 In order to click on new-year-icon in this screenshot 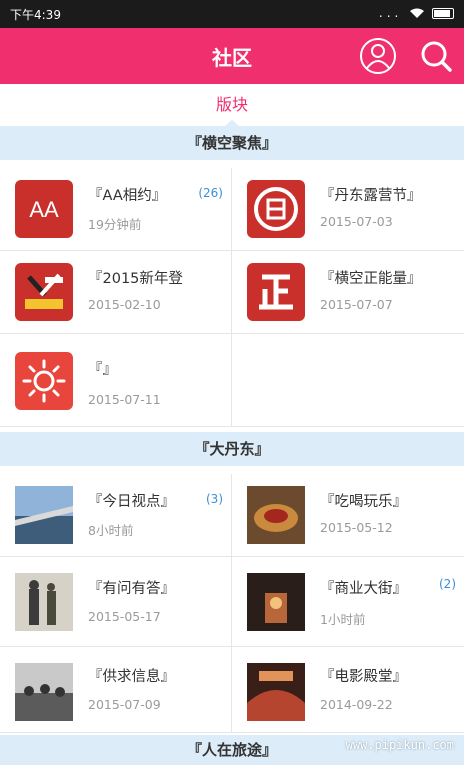, I will do `click(44, 292)`.